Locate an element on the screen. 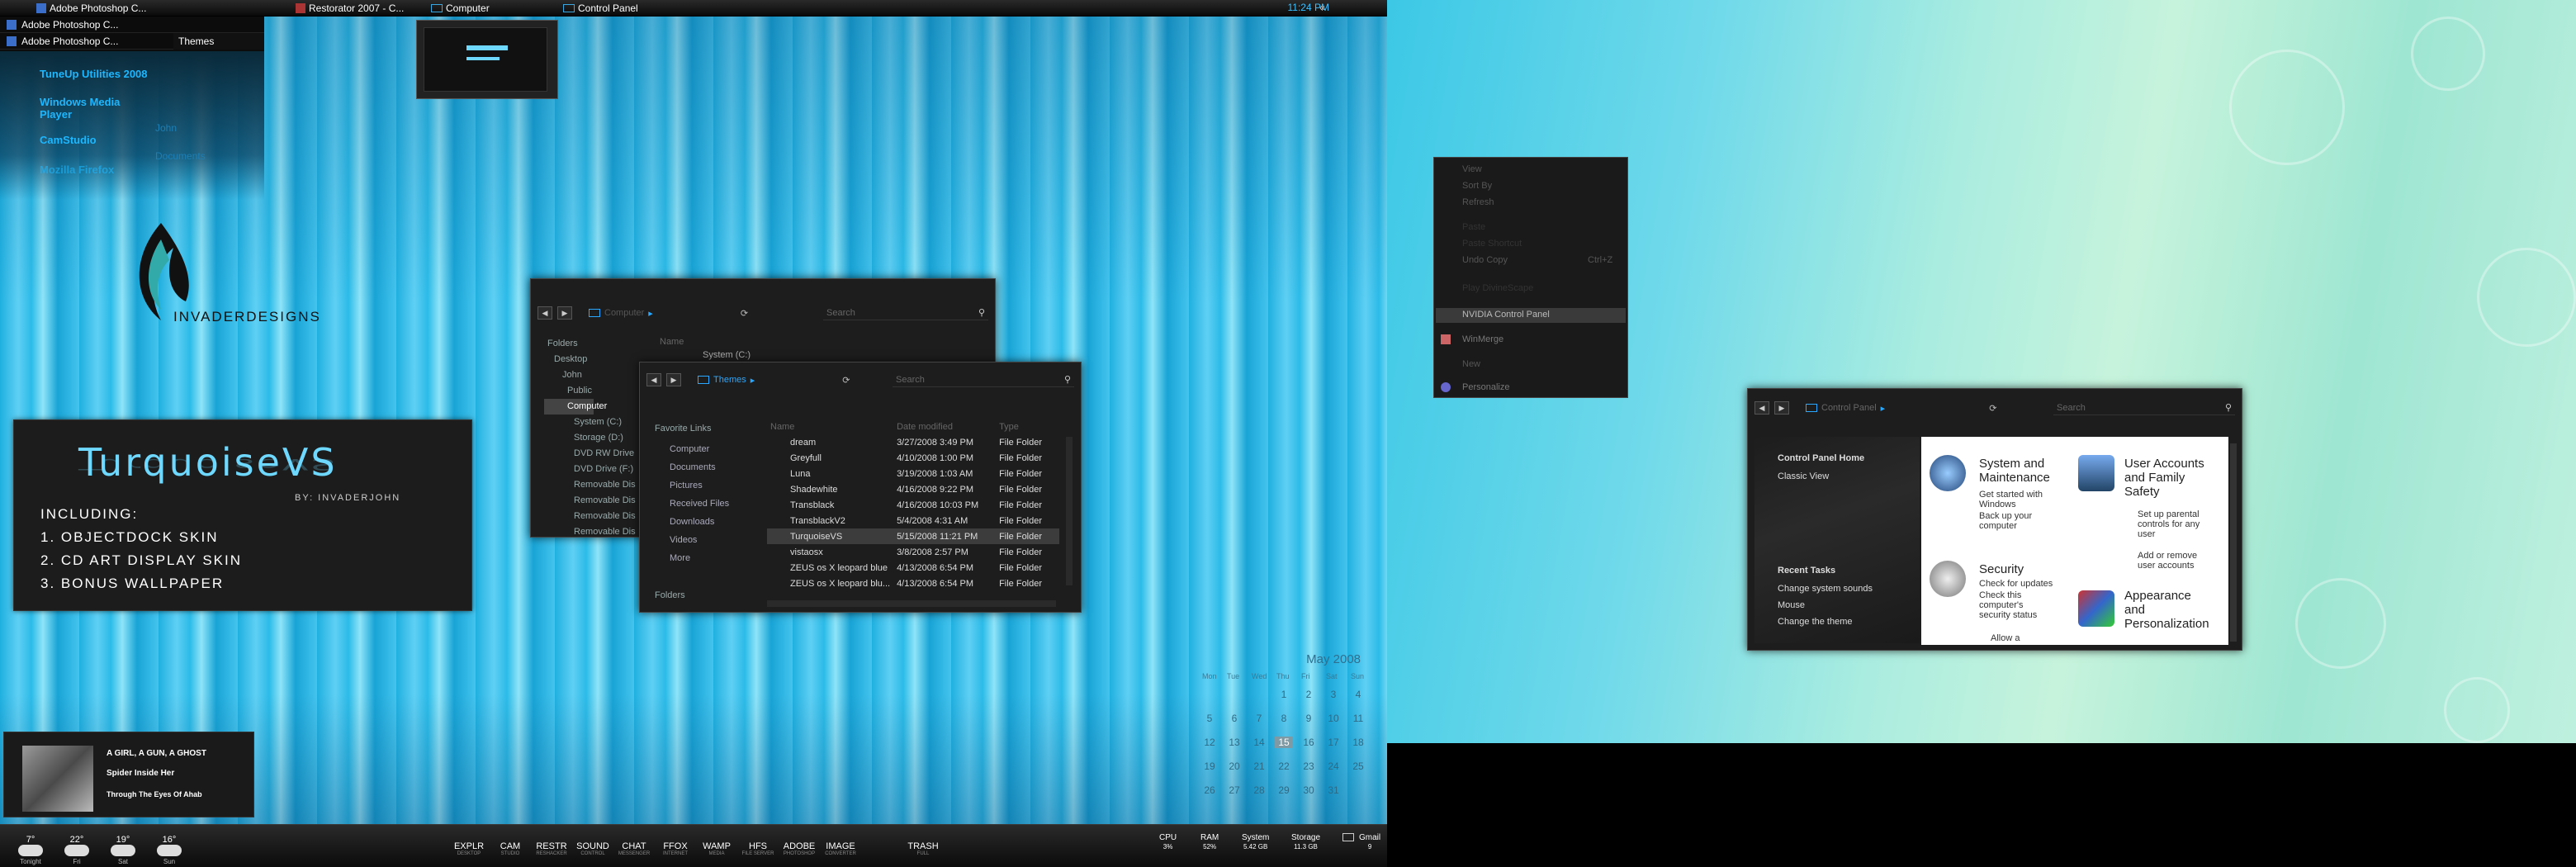 The image size is (2576, 867). calendar-day: 29 is located at coordinates (1284, 790).